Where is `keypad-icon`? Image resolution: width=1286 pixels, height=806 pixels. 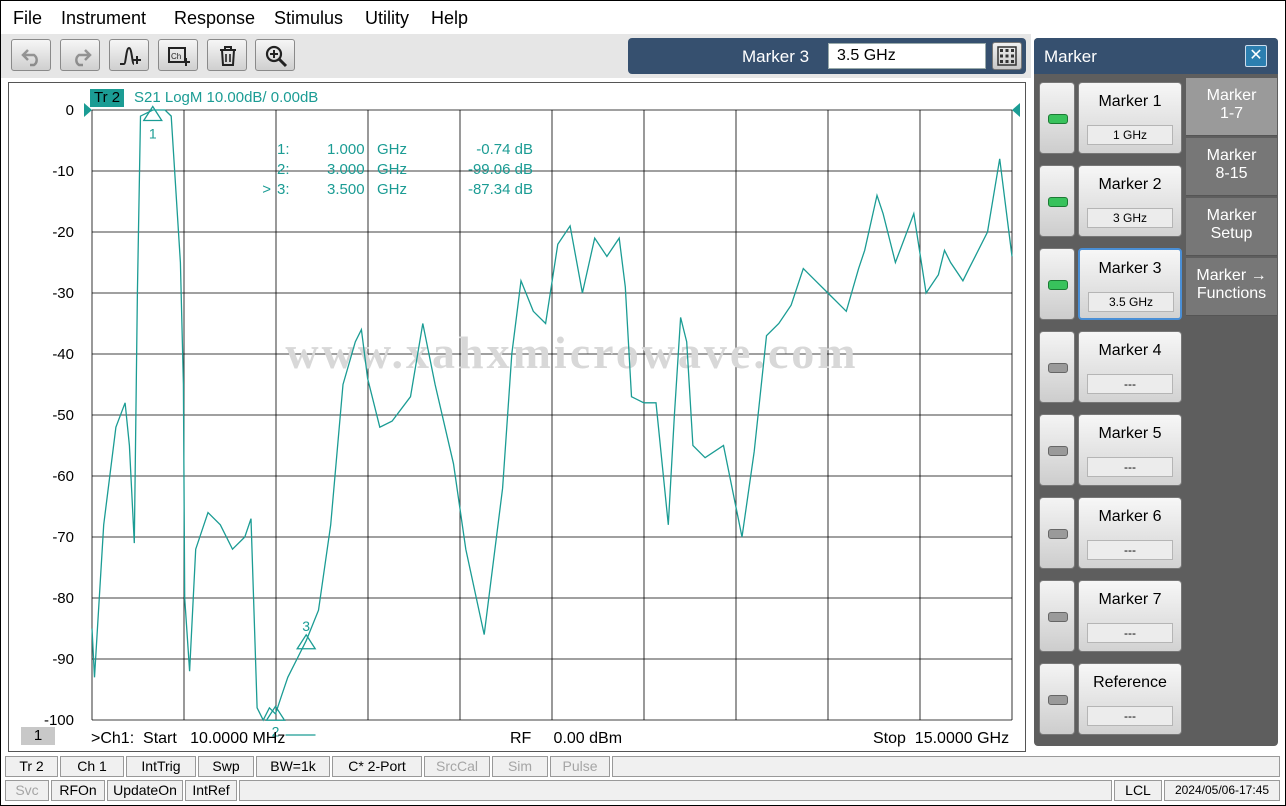
keypad-icon is located at coordinates (1007, 56).